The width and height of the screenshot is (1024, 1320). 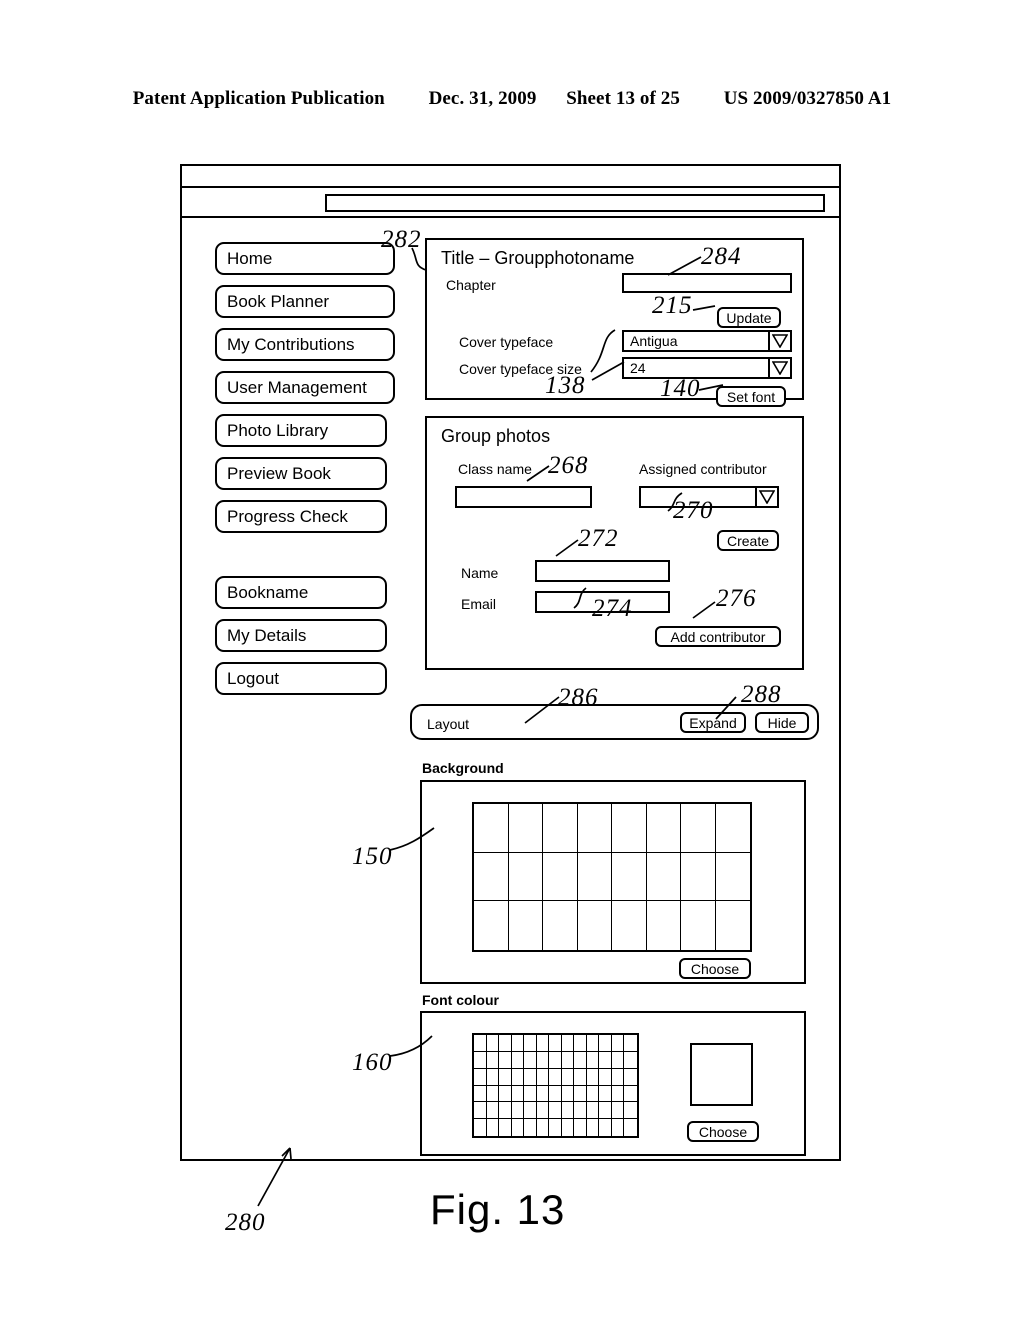 I want to click on update-button: Update, so click(x=749, y=317).